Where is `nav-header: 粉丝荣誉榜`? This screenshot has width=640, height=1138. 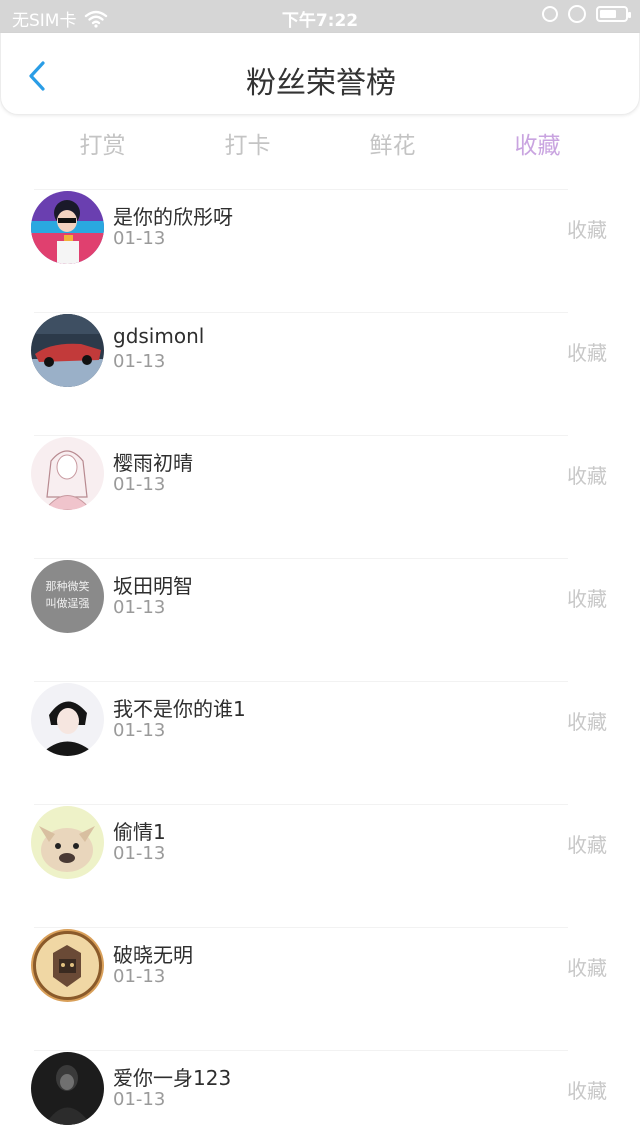 nav-header: 粉丝荣誉榜 is located at coordinates (320, 74).